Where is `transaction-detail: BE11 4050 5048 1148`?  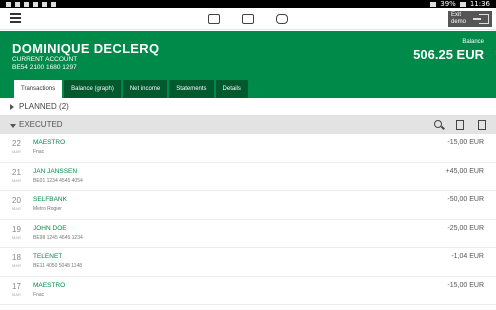 transaction-detail: BE11 4050 5048 1148 is located at coordinates (58, 266).